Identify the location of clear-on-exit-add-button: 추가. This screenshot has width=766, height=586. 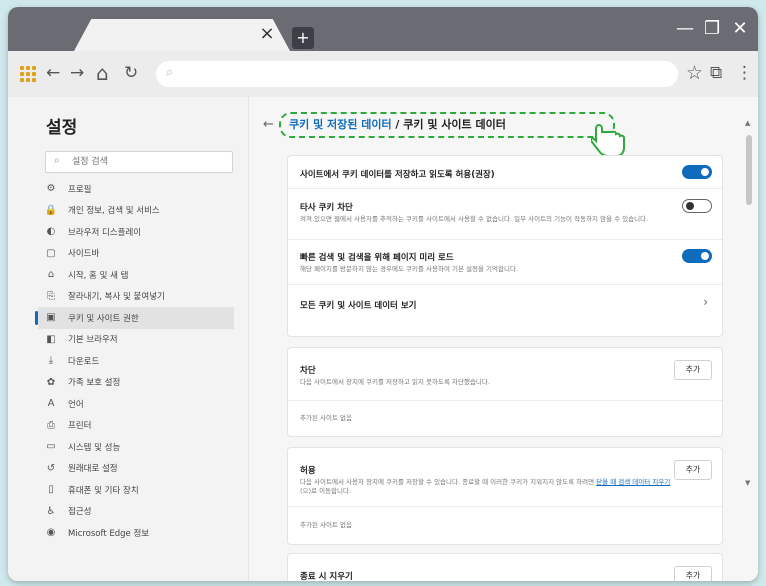
(693, 573).